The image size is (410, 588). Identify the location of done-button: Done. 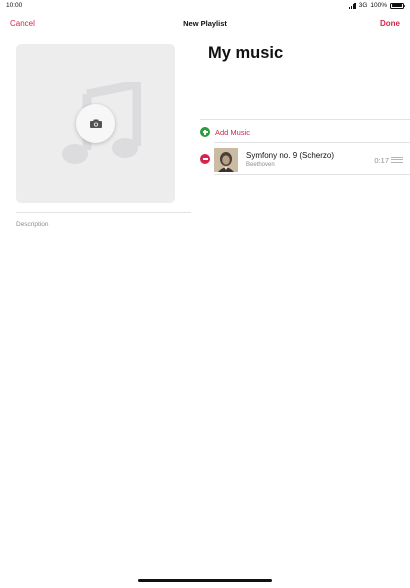
(390, 23).